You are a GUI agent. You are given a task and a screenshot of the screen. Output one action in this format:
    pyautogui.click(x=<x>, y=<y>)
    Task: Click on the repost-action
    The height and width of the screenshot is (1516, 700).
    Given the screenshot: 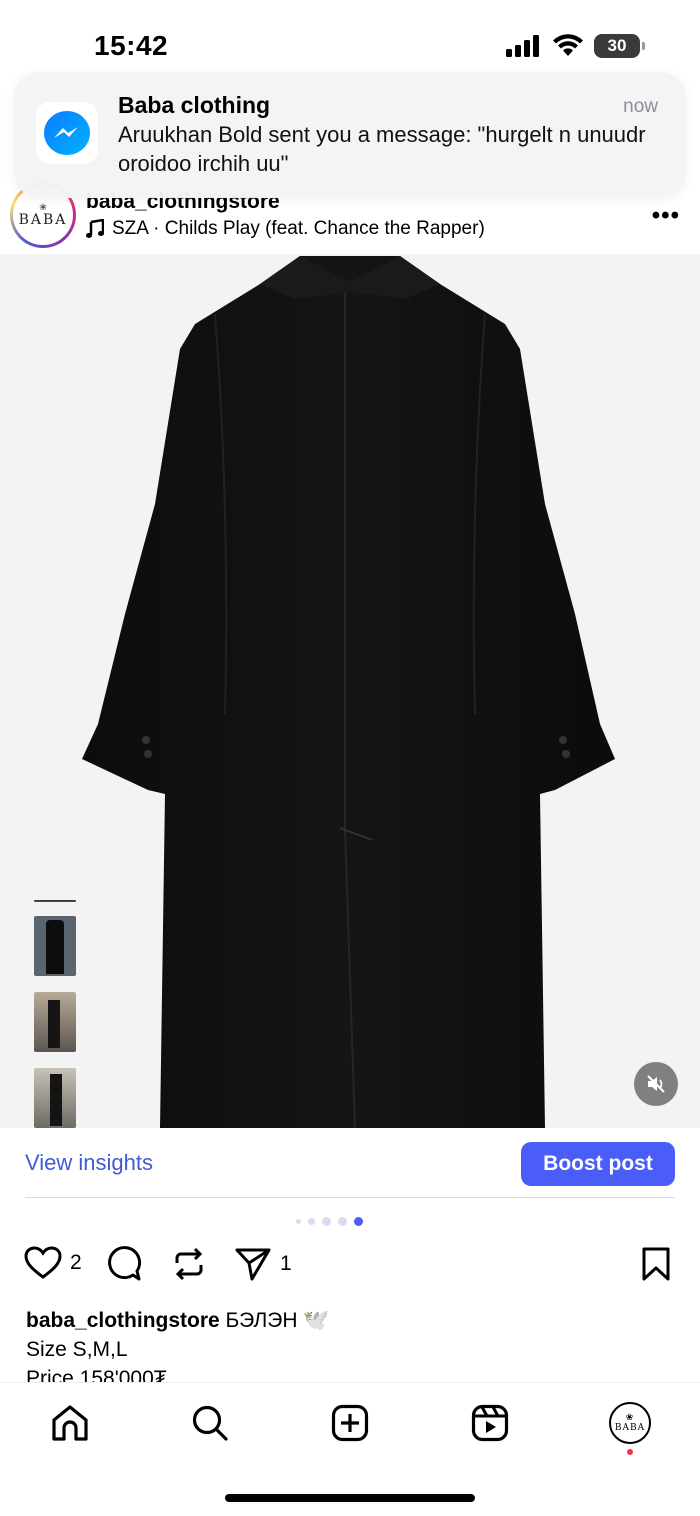 What is the action you would take?
    pyautogui.click(x=189, y=1264)
    